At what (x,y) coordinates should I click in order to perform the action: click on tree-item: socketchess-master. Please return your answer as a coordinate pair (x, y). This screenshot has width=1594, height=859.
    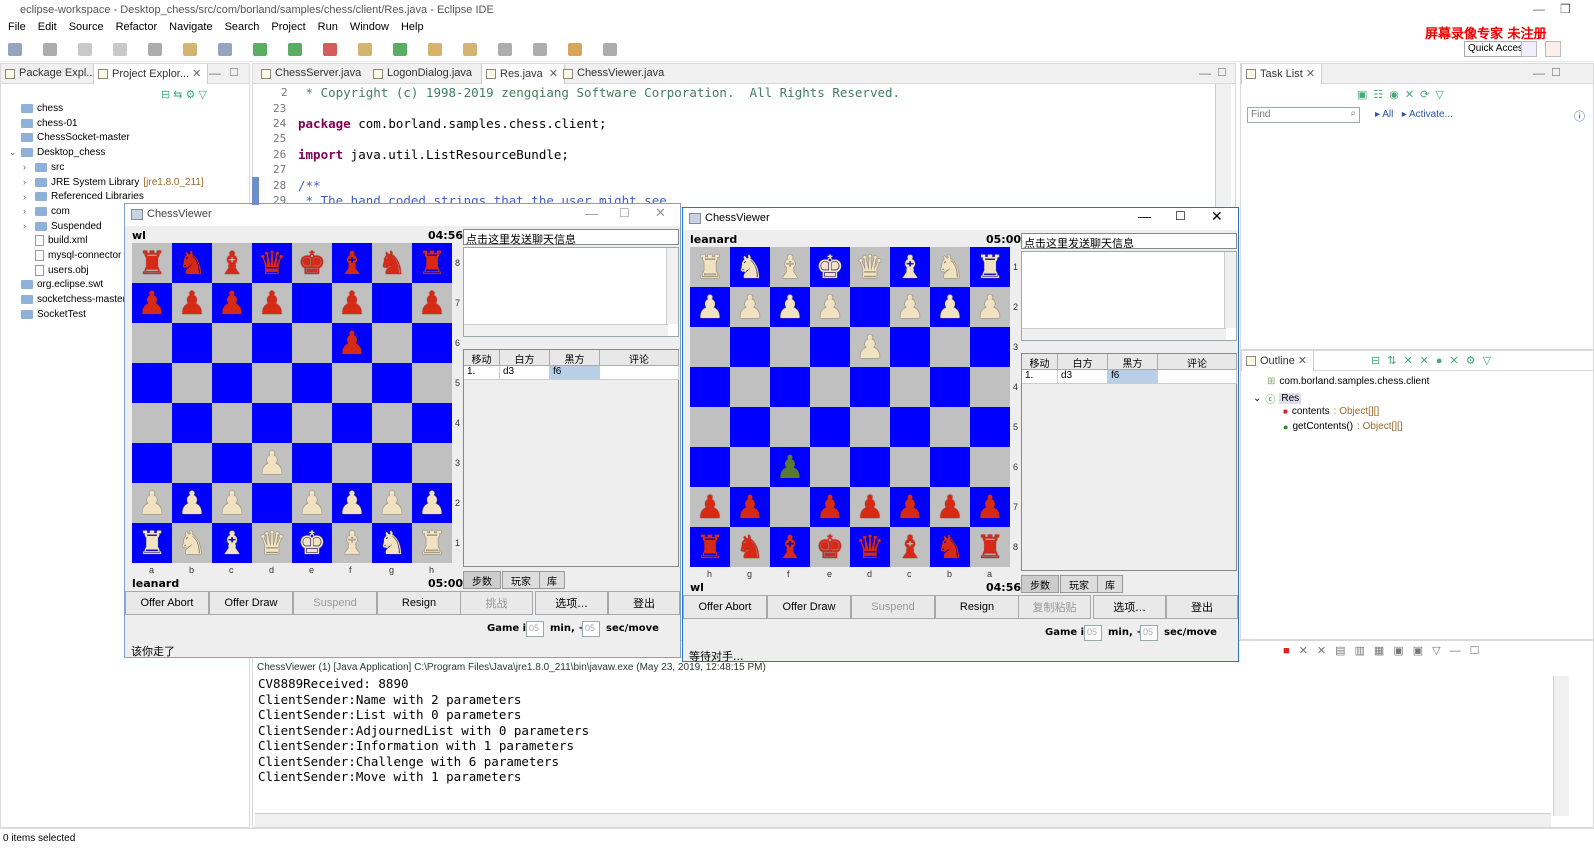
    Looking at the image, I should click on (67, 299).